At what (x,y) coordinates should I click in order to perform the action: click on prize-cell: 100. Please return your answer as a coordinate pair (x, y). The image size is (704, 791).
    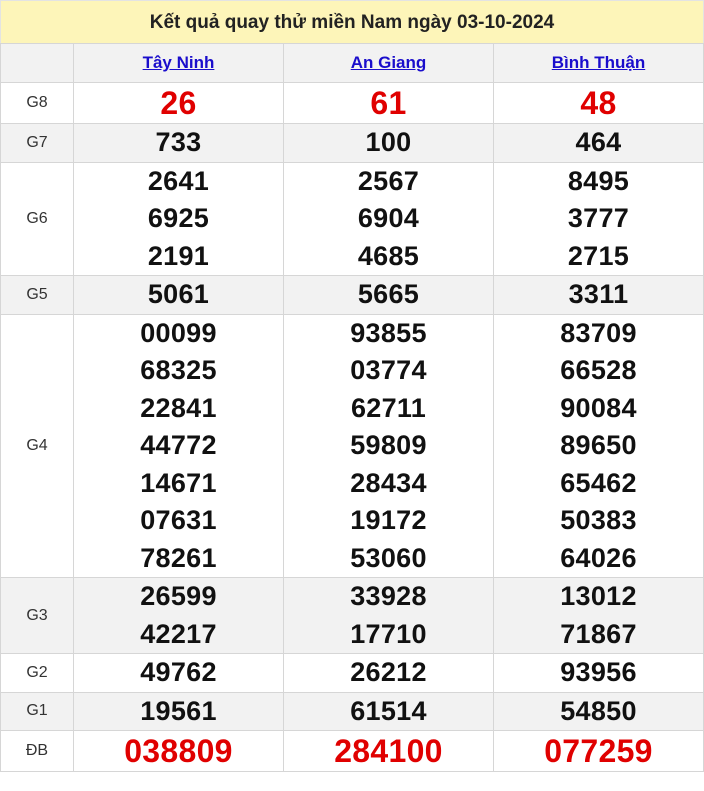
    Looking at the image, I should click on (388, 143).